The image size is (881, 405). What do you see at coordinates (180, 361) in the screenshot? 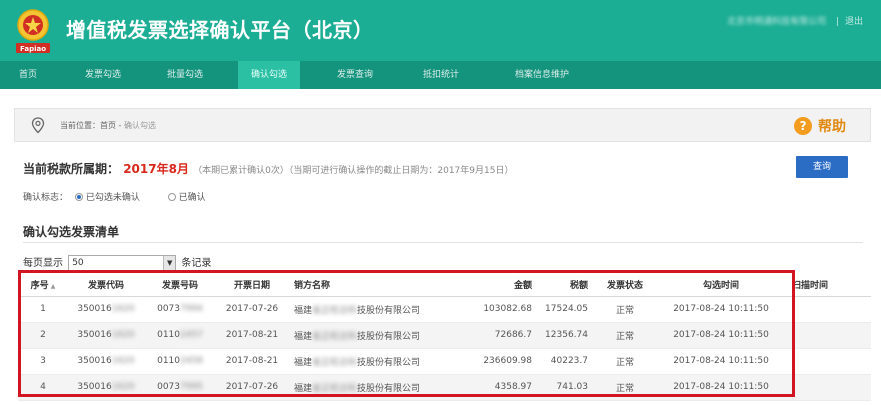
I see `cell-number: 01102458` at bounding box center [180, 361].